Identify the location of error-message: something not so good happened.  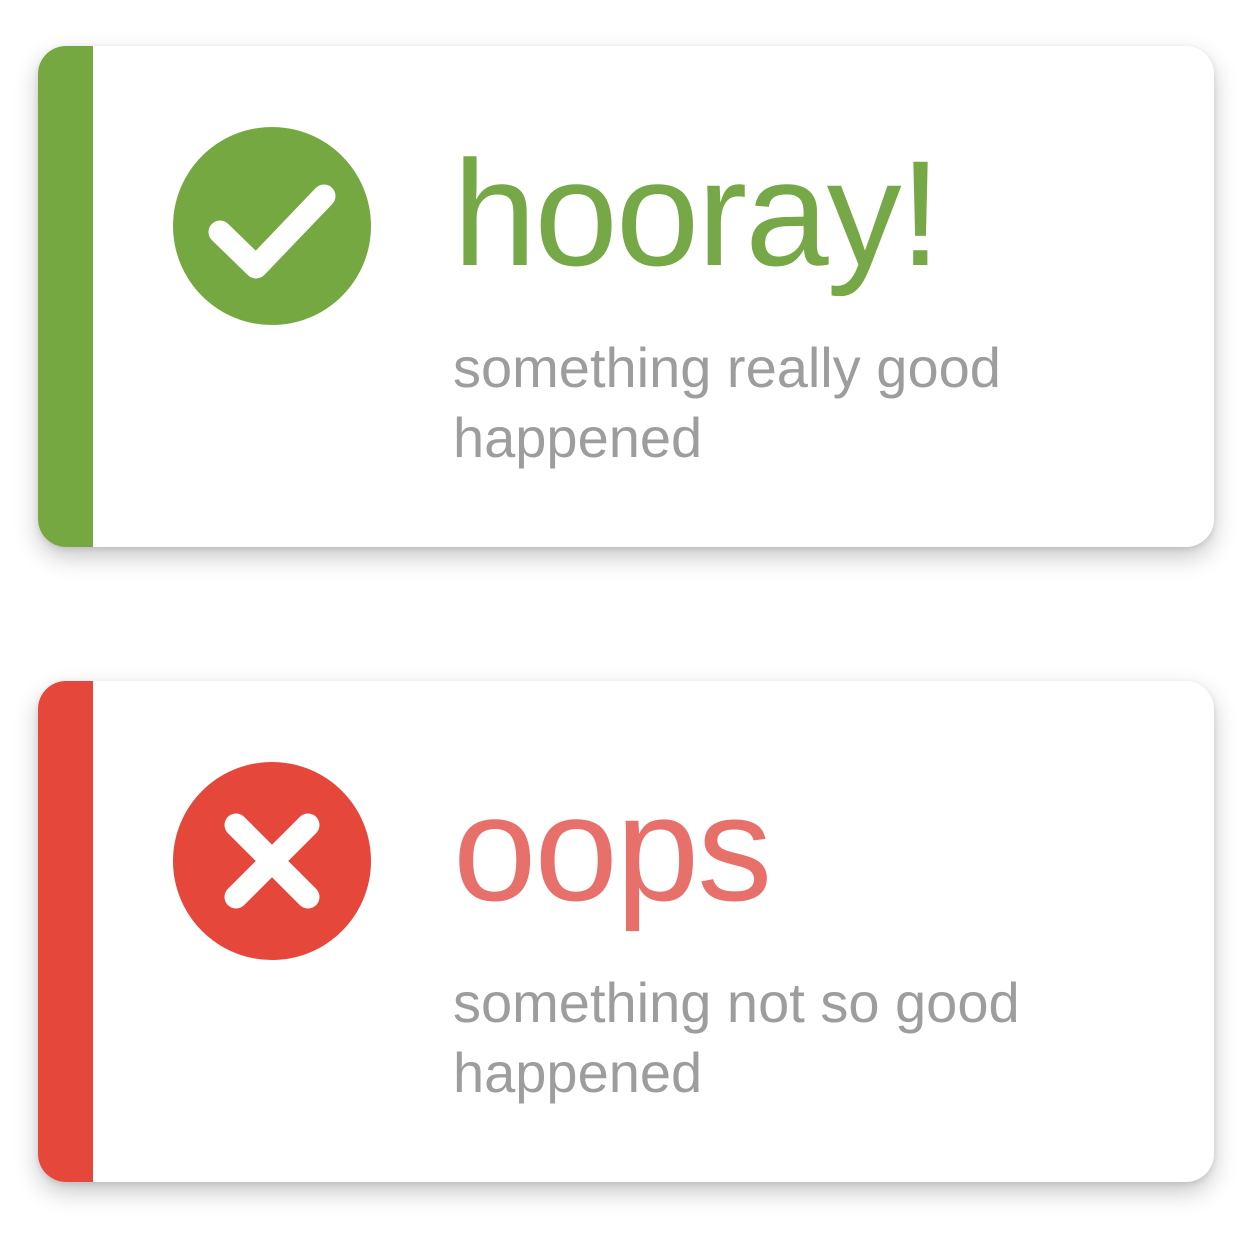
(736, 1037).